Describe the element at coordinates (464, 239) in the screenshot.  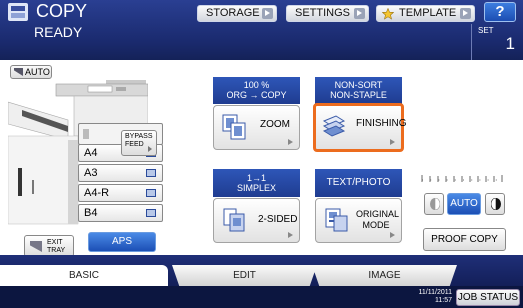
I see `proof-copy-button: PROOF COPY` at that location.